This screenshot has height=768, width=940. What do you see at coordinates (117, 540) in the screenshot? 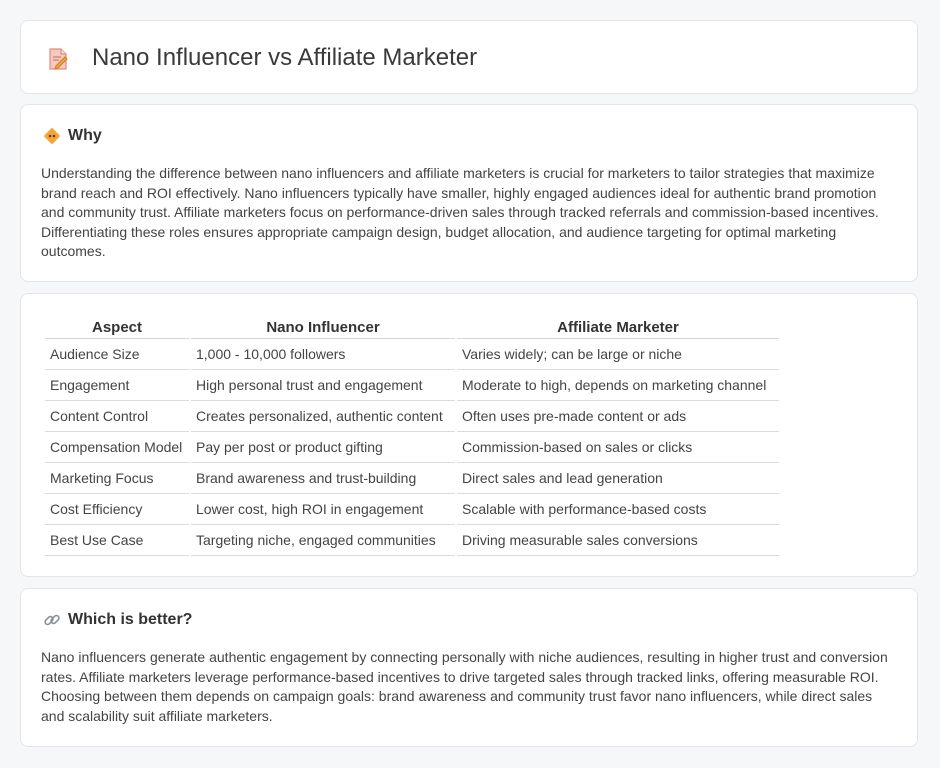
I see `table-cell: Best Use Case` at bounding box center [117, 540].